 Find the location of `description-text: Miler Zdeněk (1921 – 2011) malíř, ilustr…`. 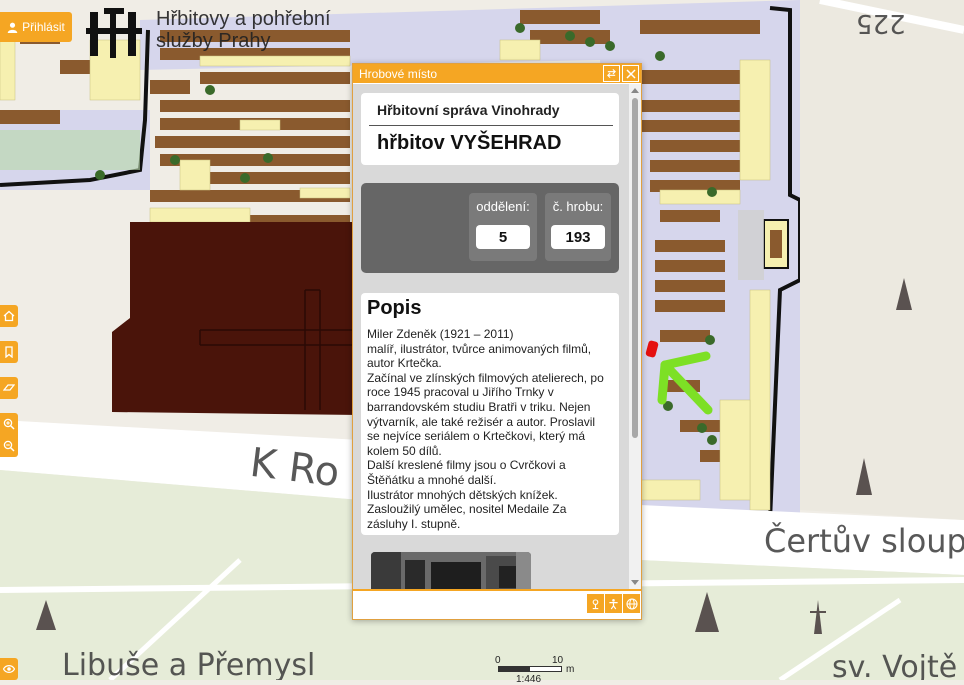

description-text: Miler Zdeněk (1921 – 2011) malíř, ilustr… is located at coordinates (487, 429).